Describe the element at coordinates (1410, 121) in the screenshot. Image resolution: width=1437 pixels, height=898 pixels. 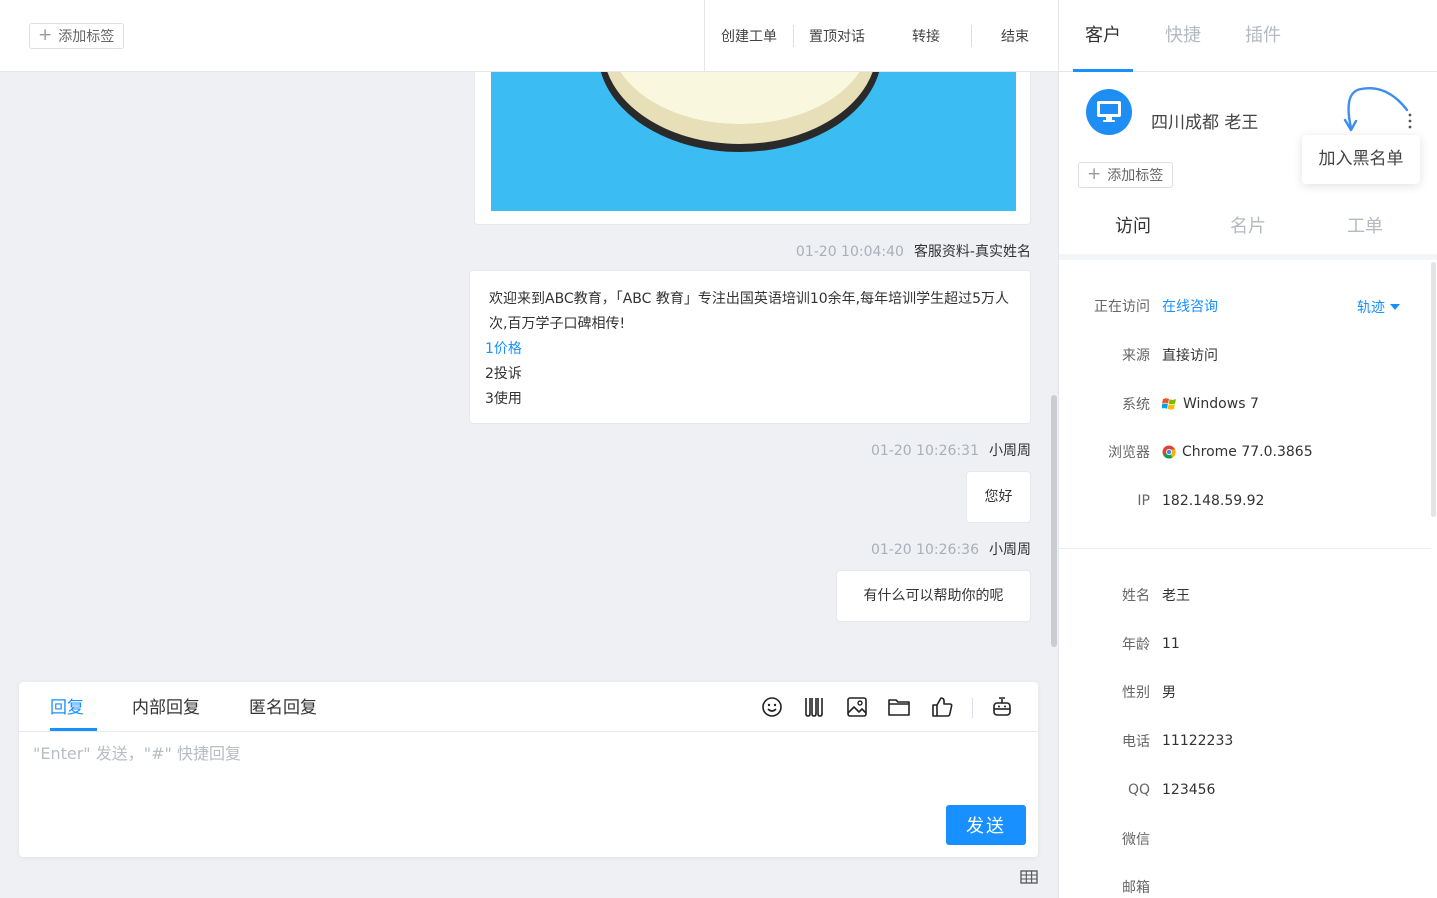
I see `more-options-icon` at that location.